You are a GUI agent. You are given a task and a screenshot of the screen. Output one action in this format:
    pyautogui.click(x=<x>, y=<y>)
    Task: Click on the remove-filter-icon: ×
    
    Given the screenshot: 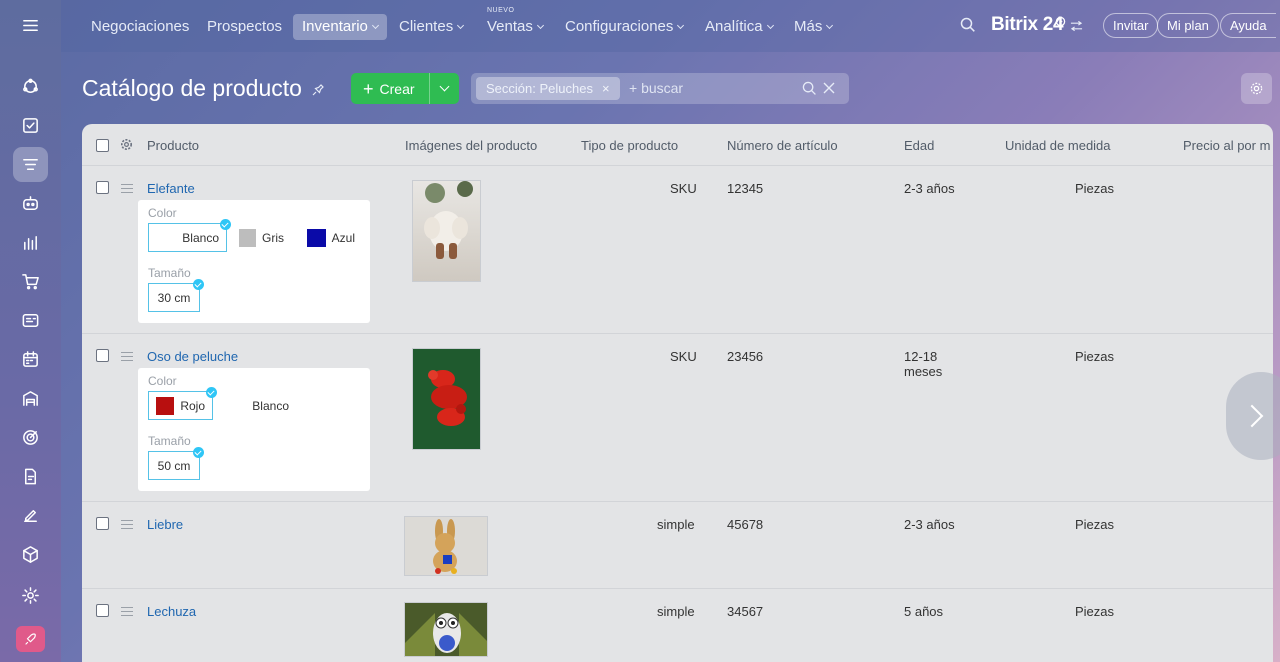 What is the action you would take?
    pyautogui.click(x=606, y=88)
    